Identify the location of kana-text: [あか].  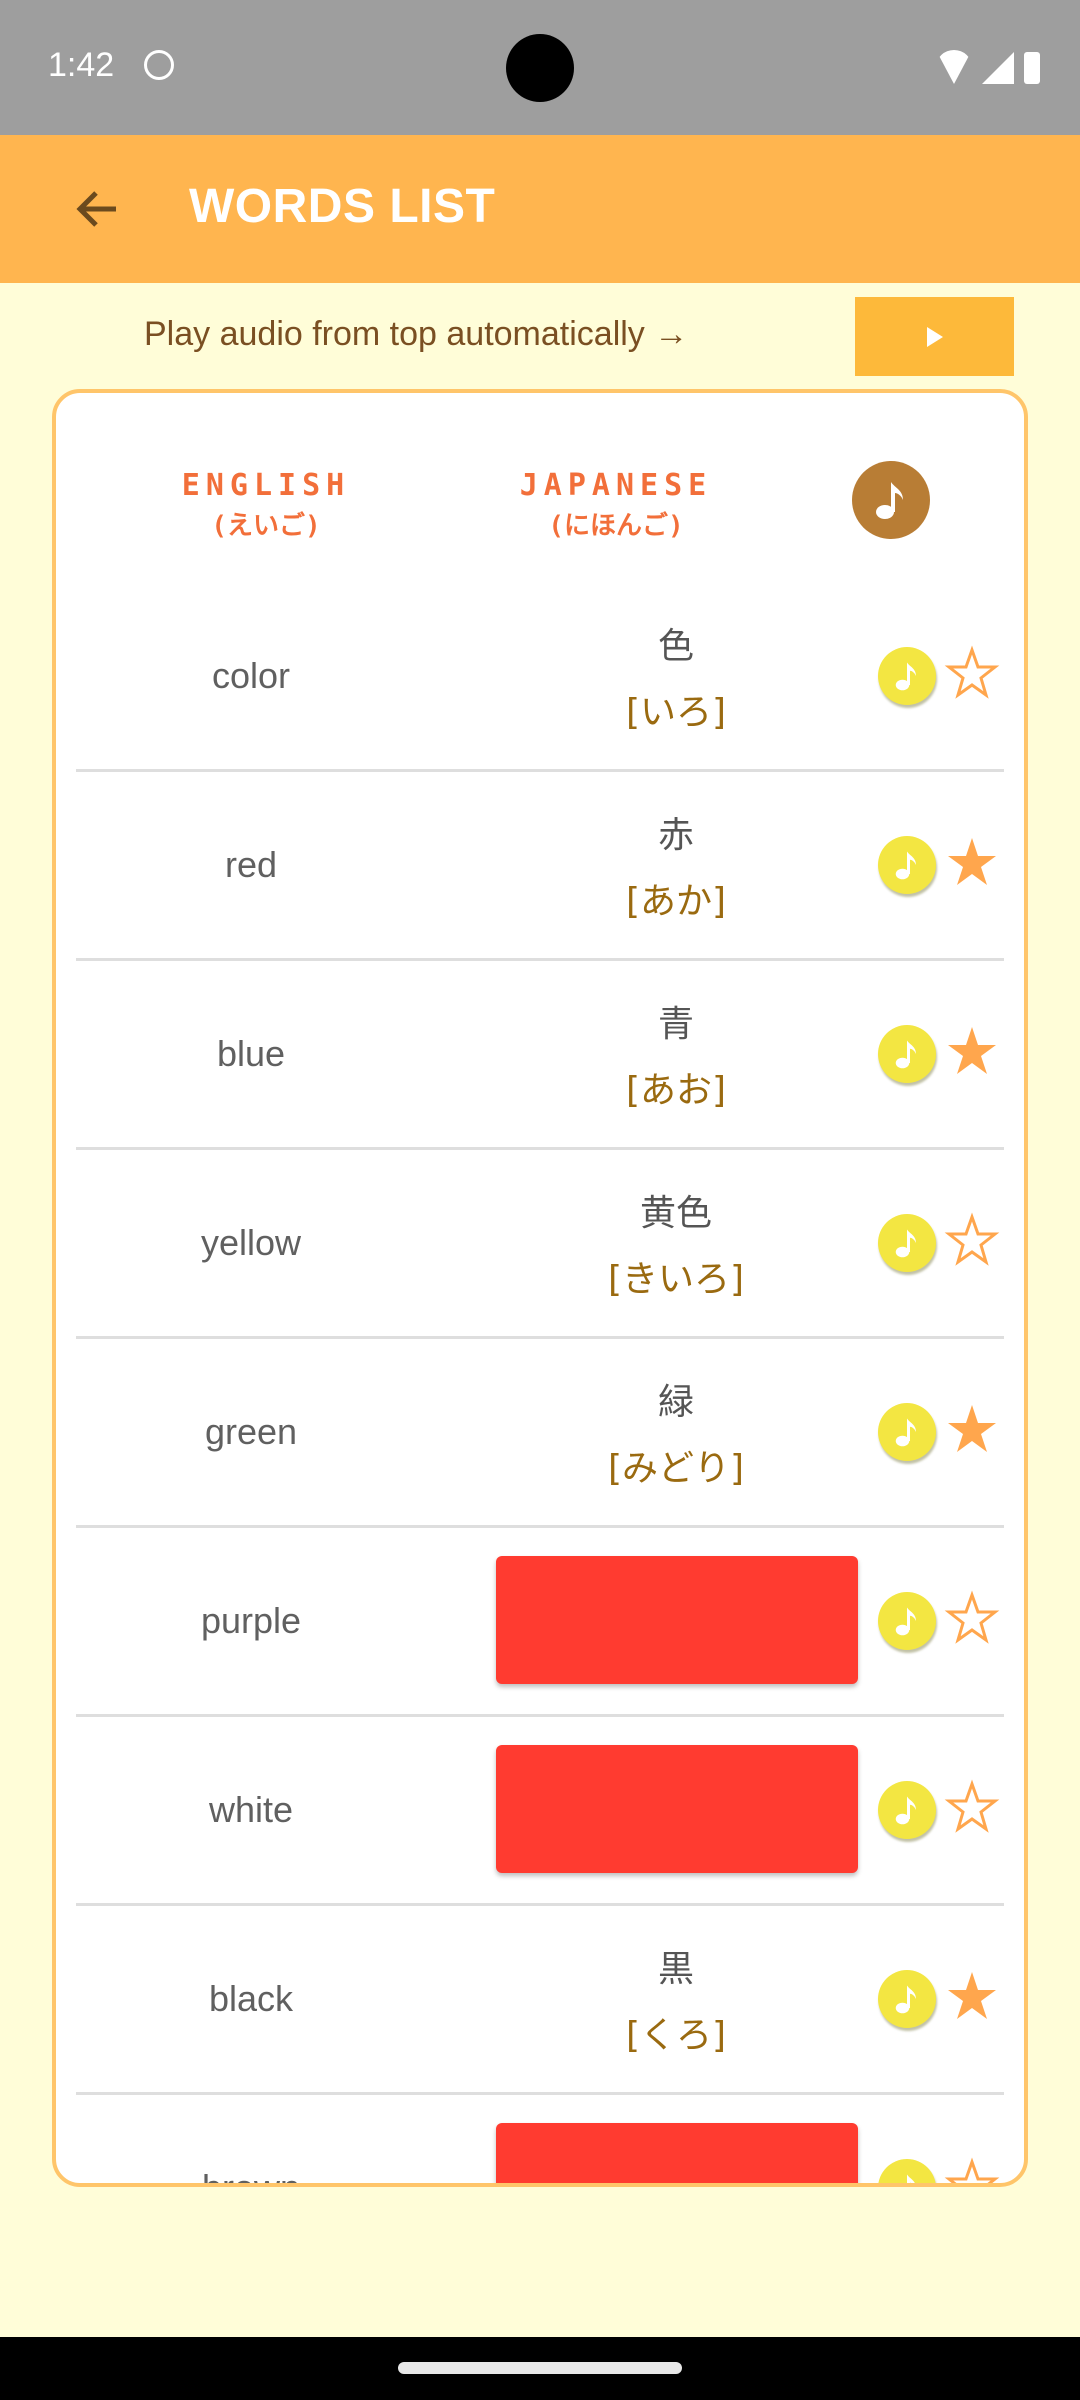
(676, 901).